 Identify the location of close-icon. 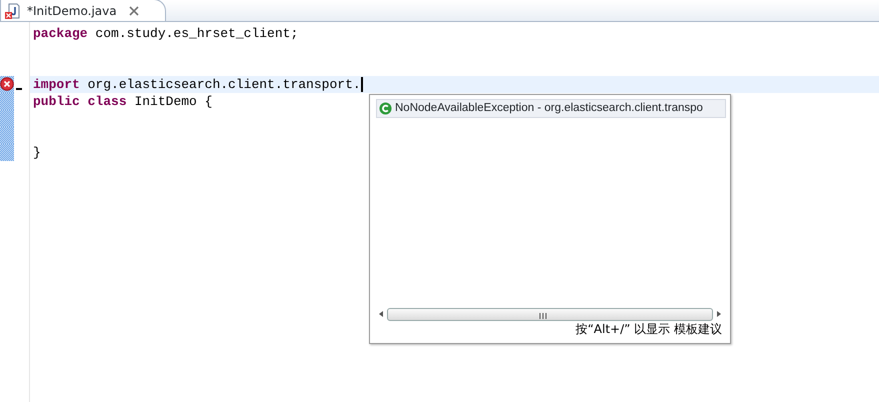
(133, 11).